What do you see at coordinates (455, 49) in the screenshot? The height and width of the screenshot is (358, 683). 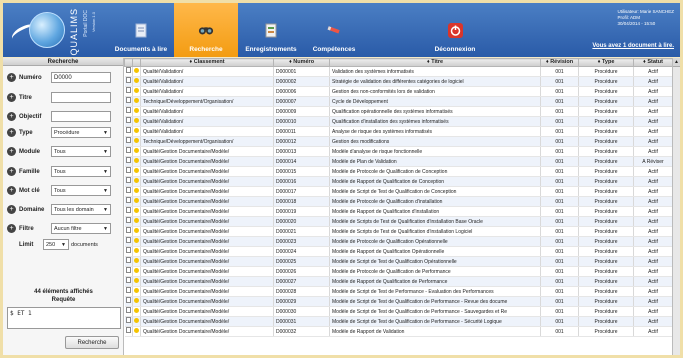 I see `nav-label: Déconnexion` at bounding box center [455, 49].